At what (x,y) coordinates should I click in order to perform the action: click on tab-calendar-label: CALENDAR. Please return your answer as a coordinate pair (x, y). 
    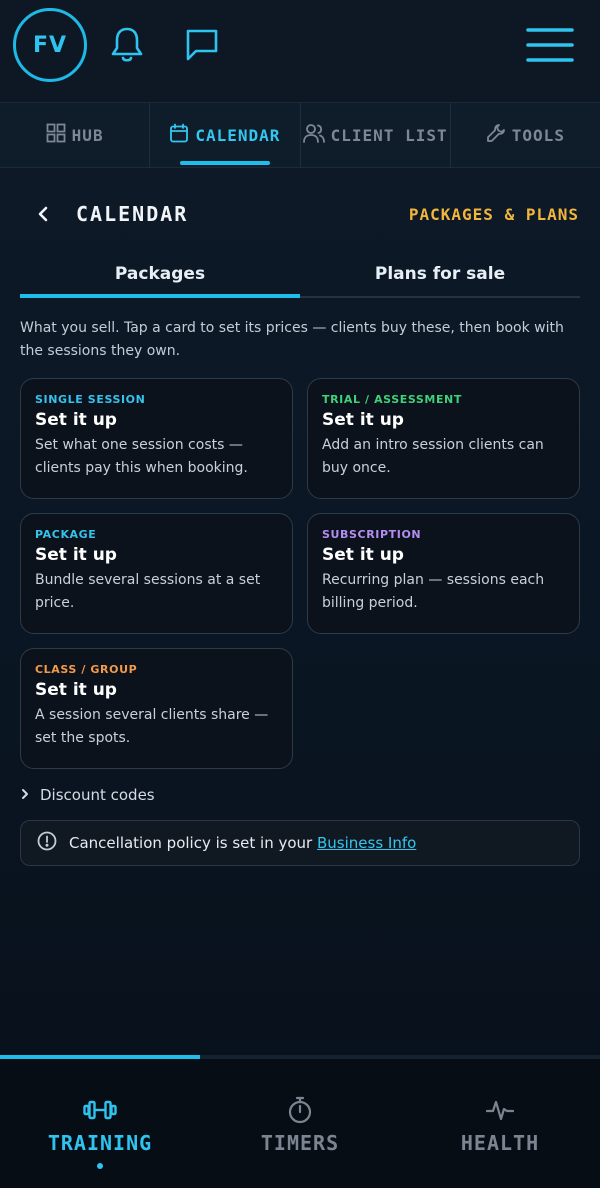
    Looking at the image, I should click on (238, 135).